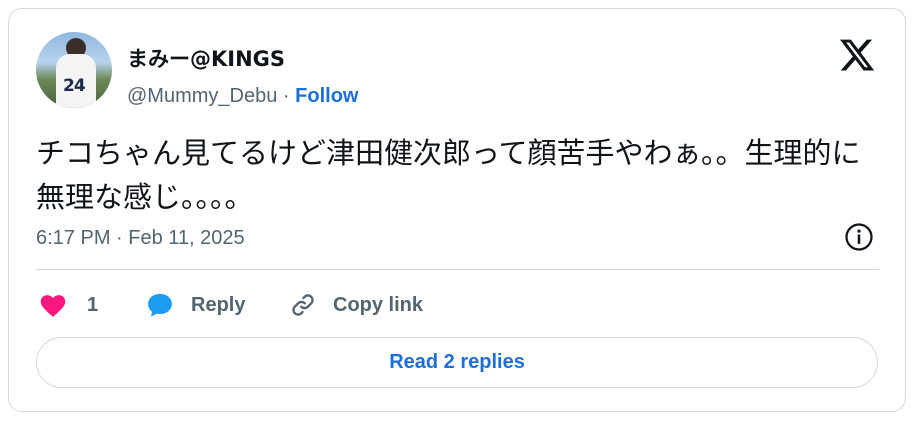 This screenshot has height=422, width=916. What do you see at coordinates (218, 304) in the screenshot?
I see `reply-label: Reply` at bounding box center [218, 304].